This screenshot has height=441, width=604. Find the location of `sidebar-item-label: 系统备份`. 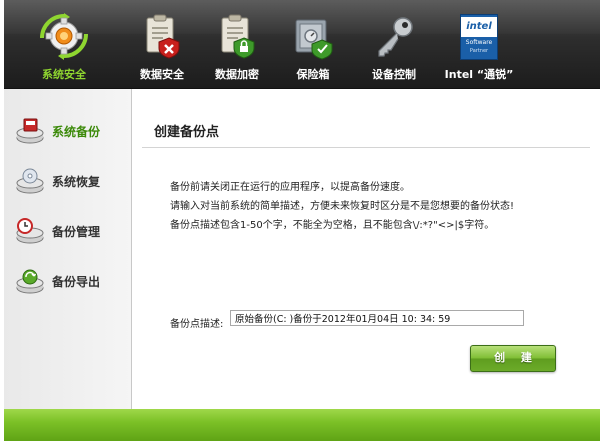

sidebar-item-label: 系统备份 is located at coordinates (76, 132).